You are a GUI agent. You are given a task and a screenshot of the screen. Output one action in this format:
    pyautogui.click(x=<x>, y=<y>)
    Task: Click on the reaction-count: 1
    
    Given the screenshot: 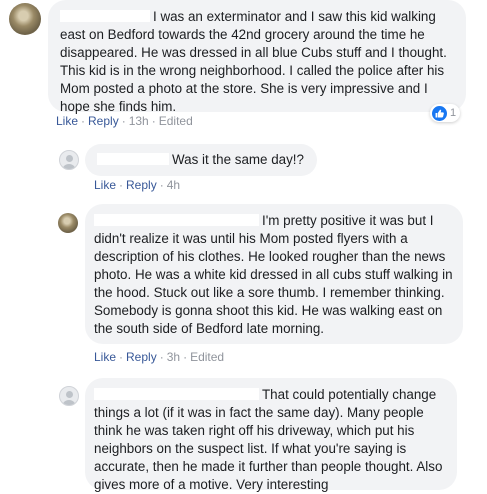 What is the action you would take?
    pyautogui.click(x=445, y=113)
    